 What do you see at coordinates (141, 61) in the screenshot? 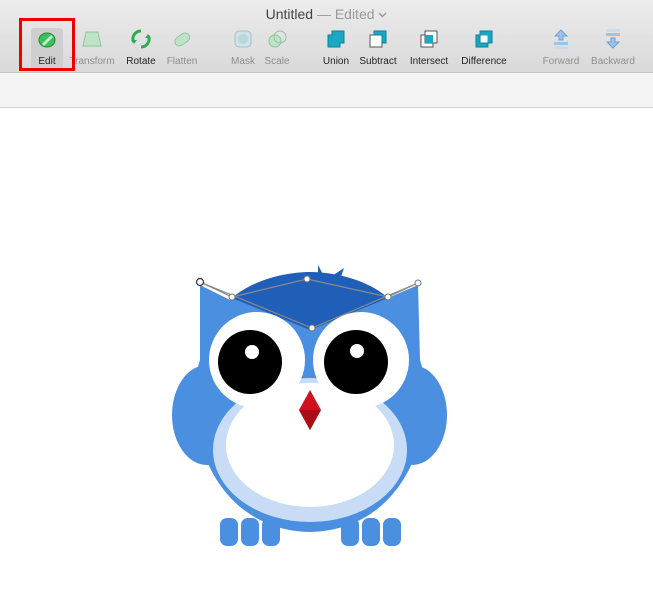
I see `toolbar-label: Rotate` at bounding box center [141, 61].